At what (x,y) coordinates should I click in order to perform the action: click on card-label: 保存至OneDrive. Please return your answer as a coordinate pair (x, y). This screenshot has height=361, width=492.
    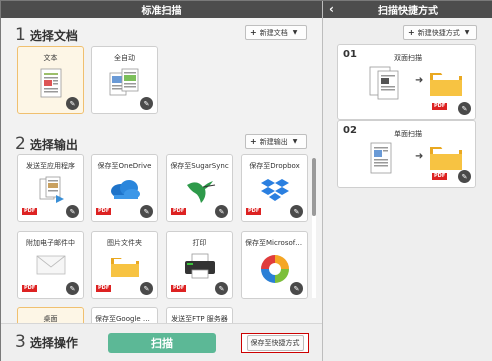
    Looking at the image, I should click on (124, 166).